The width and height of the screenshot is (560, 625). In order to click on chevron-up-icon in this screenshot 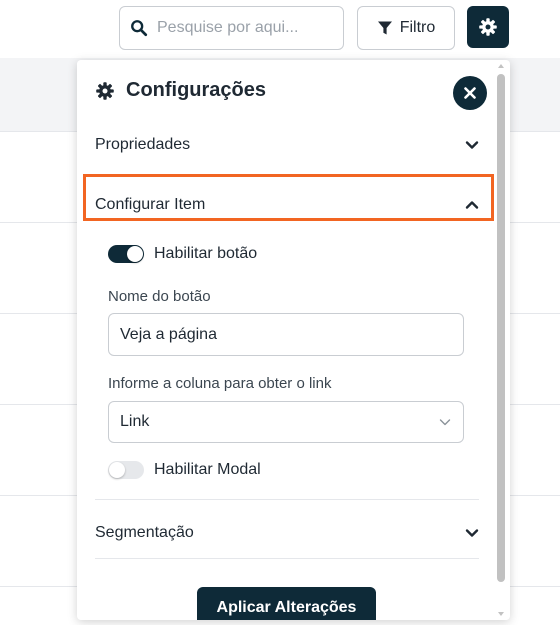, I will do `click(472, 205)`.